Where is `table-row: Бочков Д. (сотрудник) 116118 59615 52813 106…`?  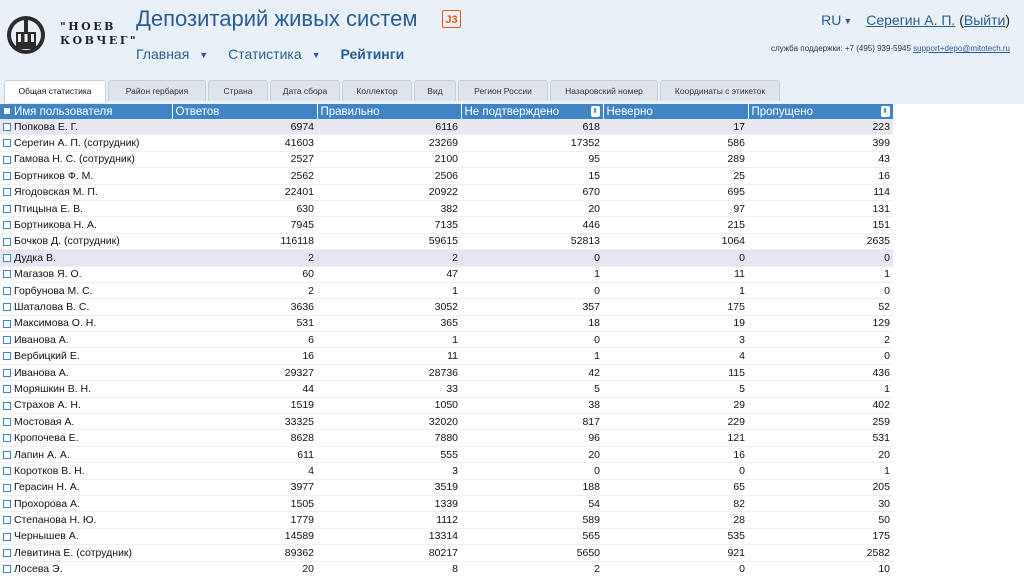 table-row: Бочков Д. (сотрудник) 116118 59615 52813 106… is located at coordinates (446, 242).